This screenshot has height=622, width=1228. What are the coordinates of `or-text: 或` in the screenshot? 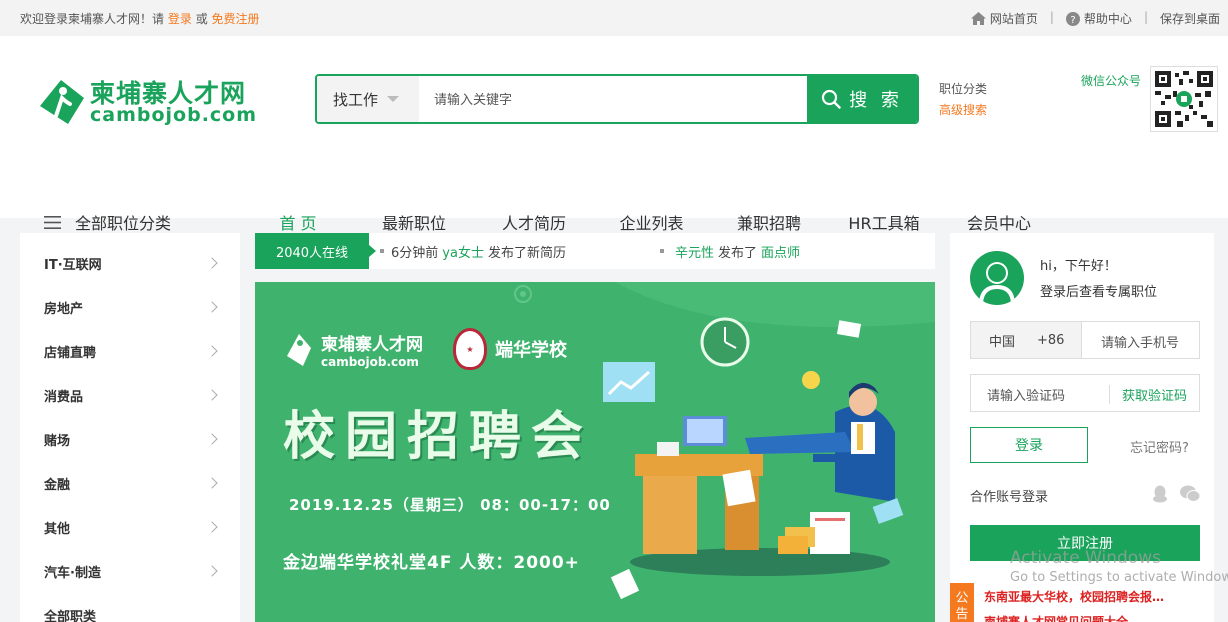 It's located at (201, 19).